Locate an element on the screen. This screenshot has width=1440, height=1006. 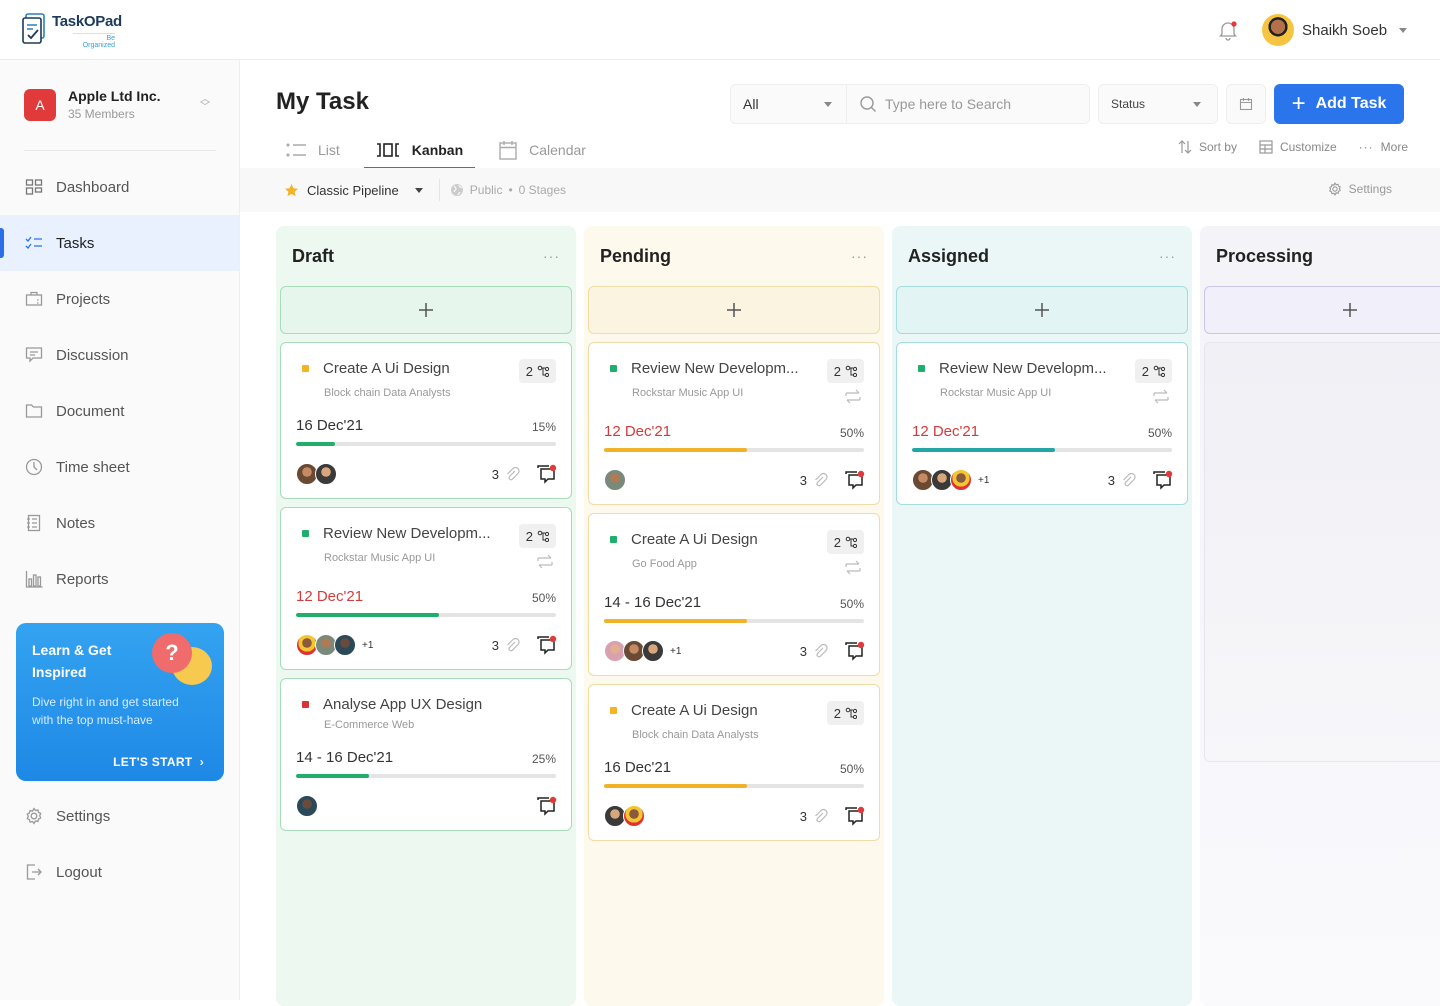
column-header: Pending ··· is located at coordinates (734, 256).